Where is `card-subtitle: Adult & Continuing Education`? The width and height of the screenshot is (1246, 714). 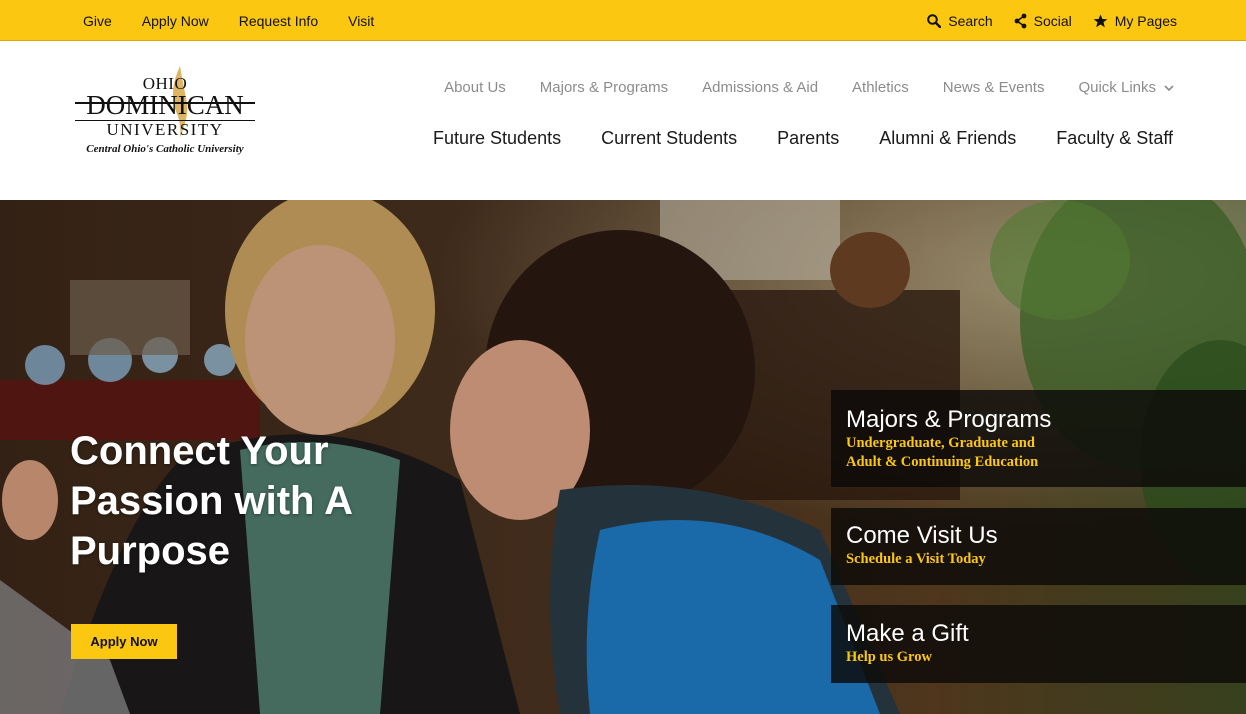 card-subtitle: Adult & Continuing Education is located at coordinates (942, 462).